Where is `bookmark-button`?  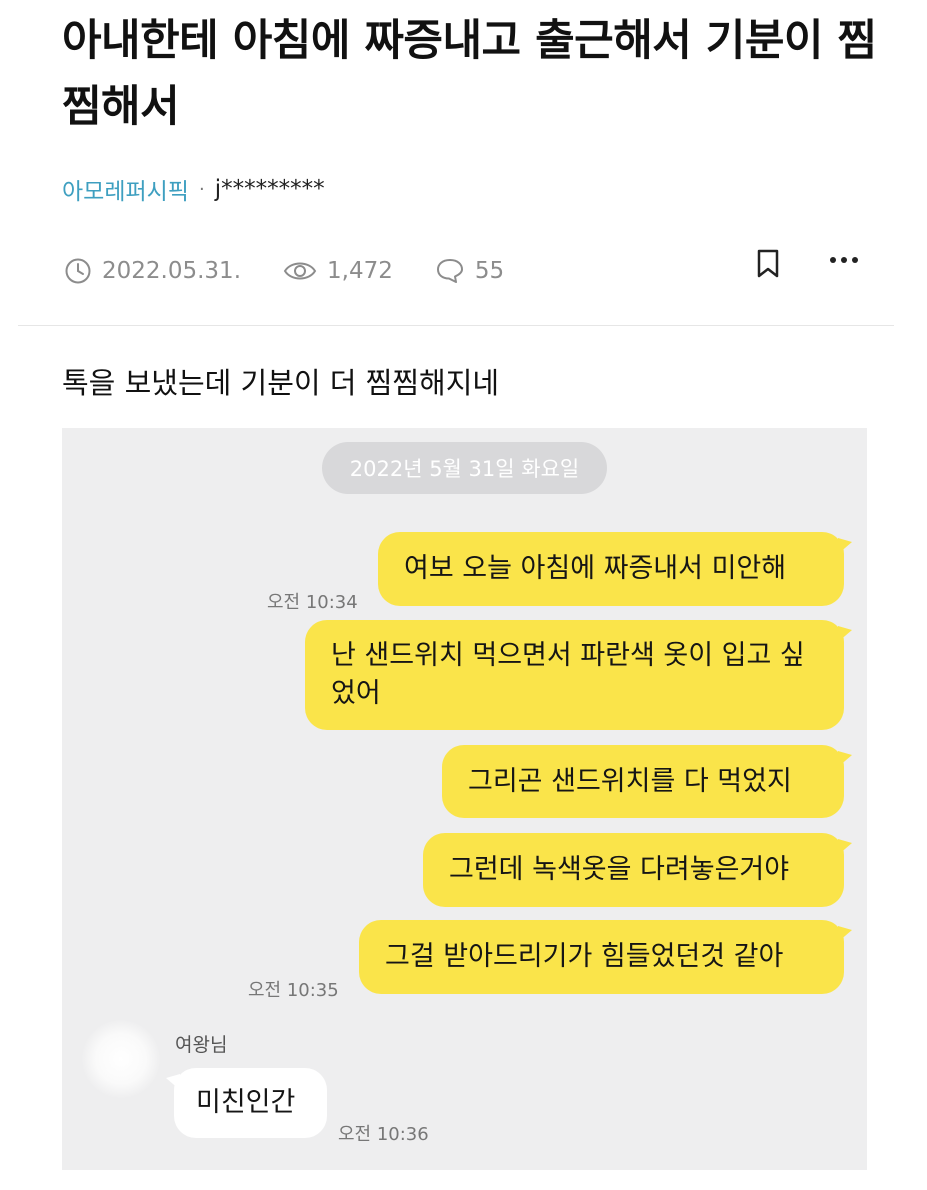 bookmark-button is located at coordinates (768, 264).